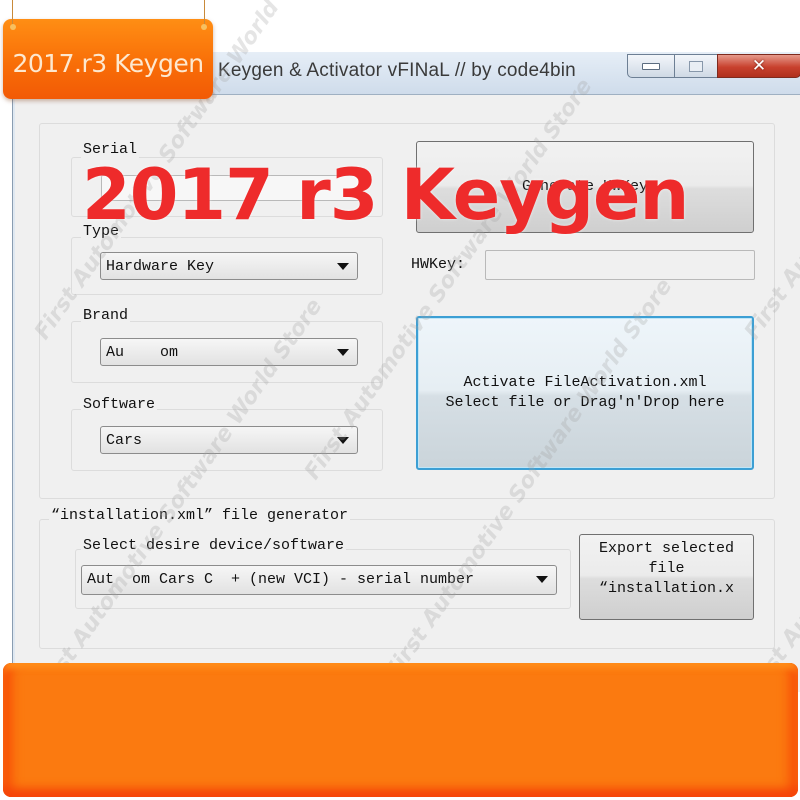  I want to click on close-button: ✕, so click(758, 66).